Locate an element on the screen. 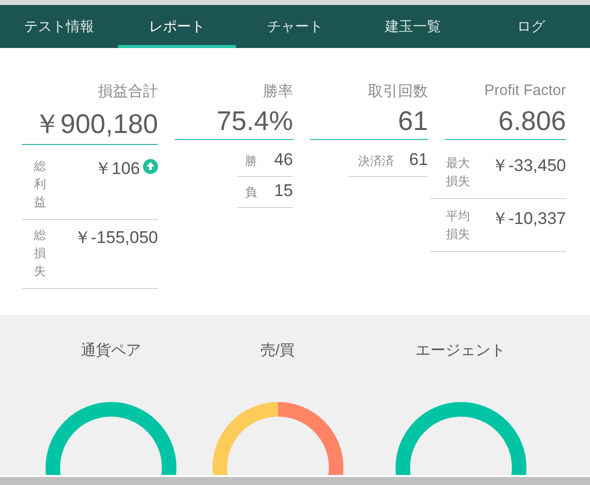 This screenshot has width=590, height=485. detail-value: 46 is located at coordinates (283, 160).